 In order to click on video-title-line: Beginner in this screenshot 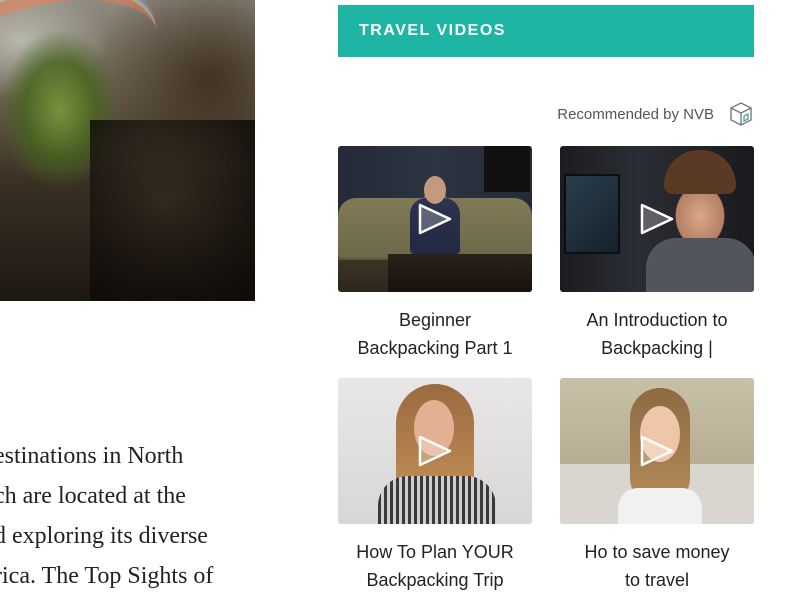, I will do `click(435, 320)`.